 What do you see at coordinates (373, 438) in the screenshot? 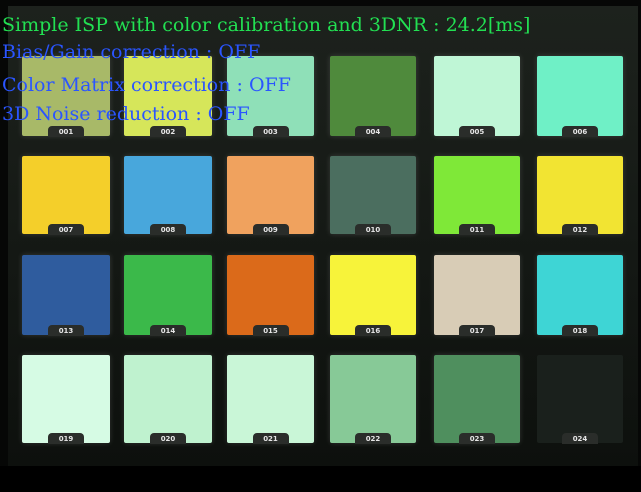
I see `patch-label-022: 022` at bounding box center [373, 438].